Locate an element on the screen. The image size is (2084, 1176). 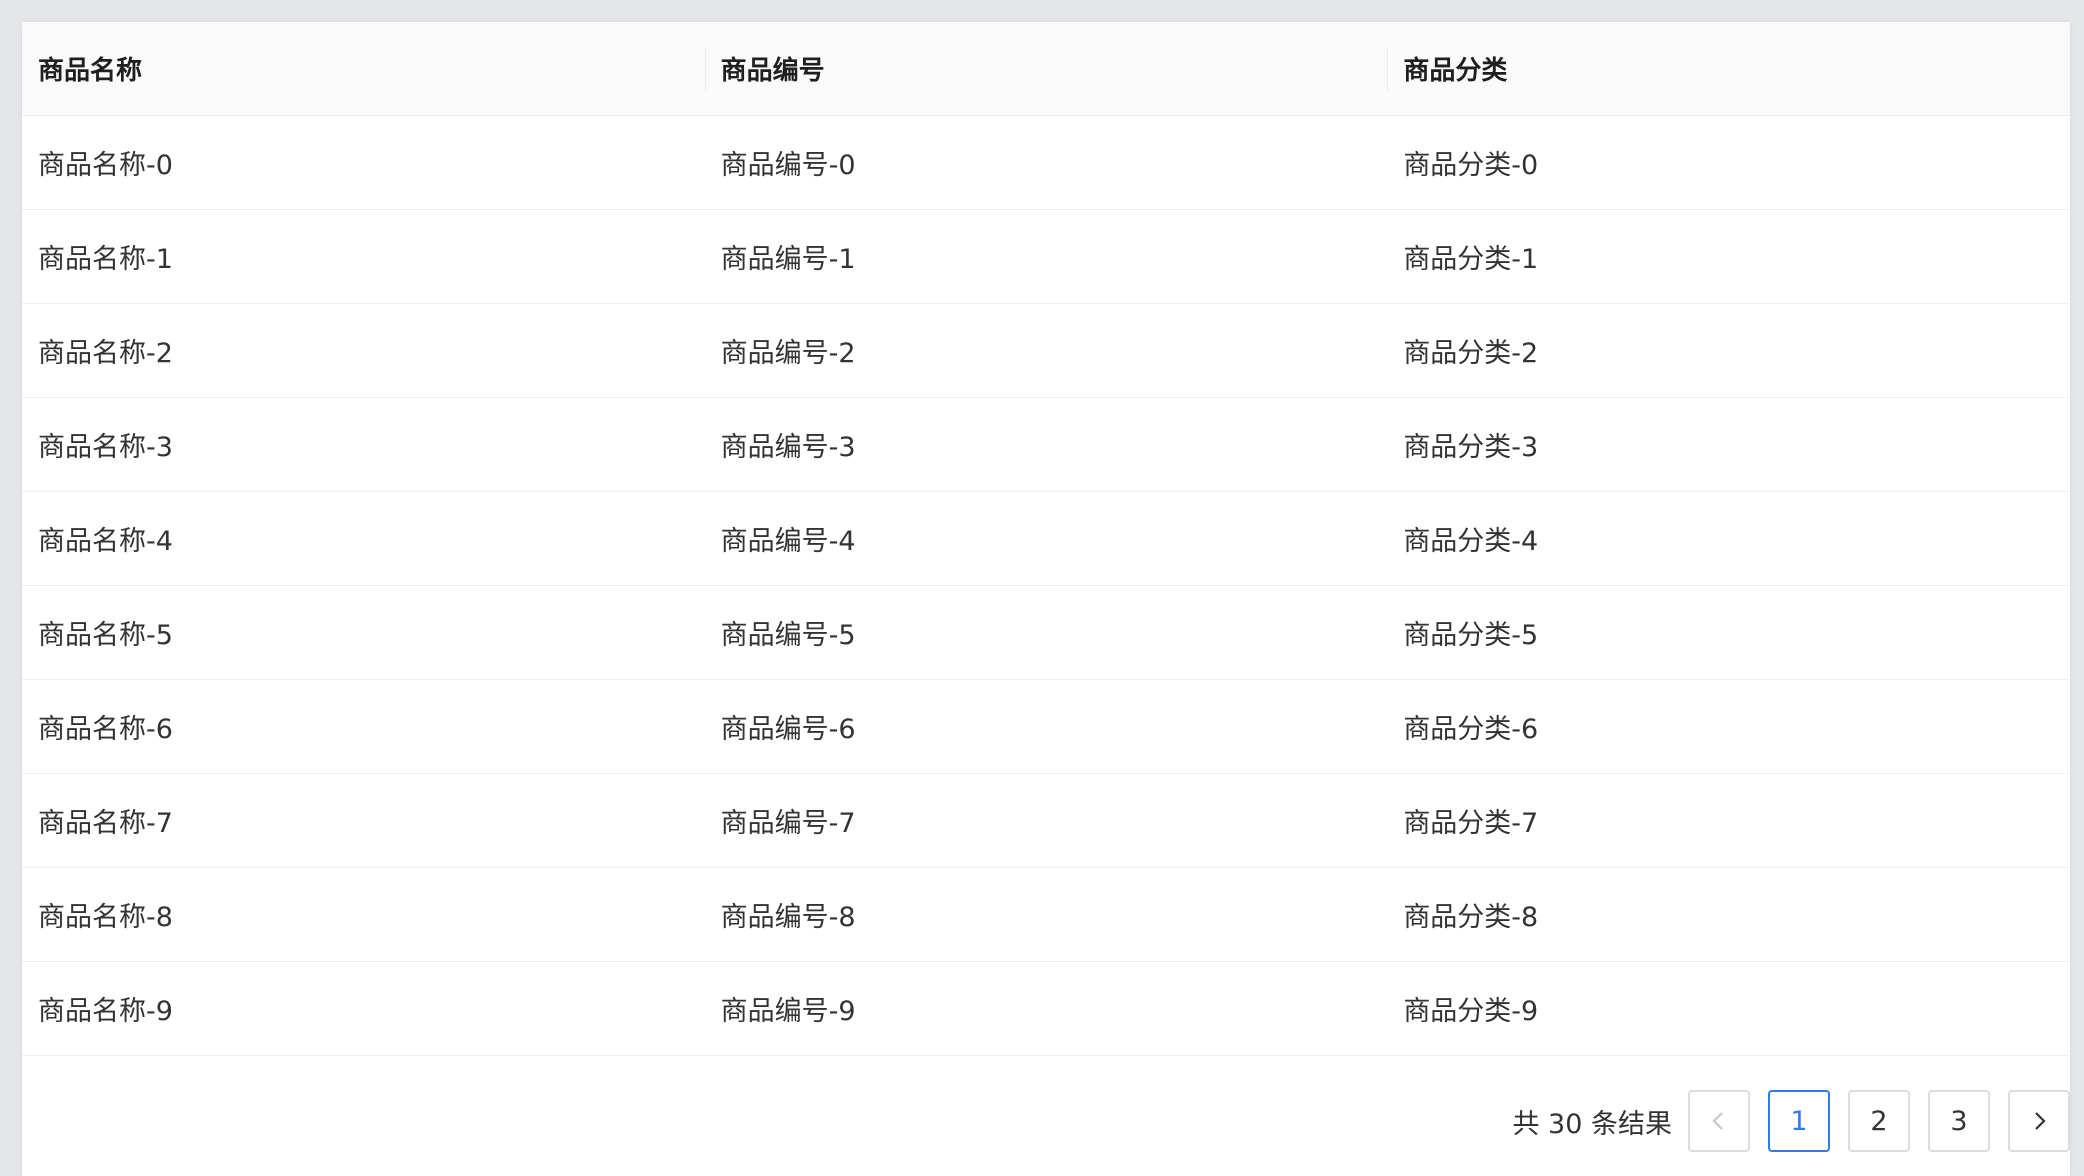
cell-category: 商品分类-2 is located at coordinates (1471, 353).